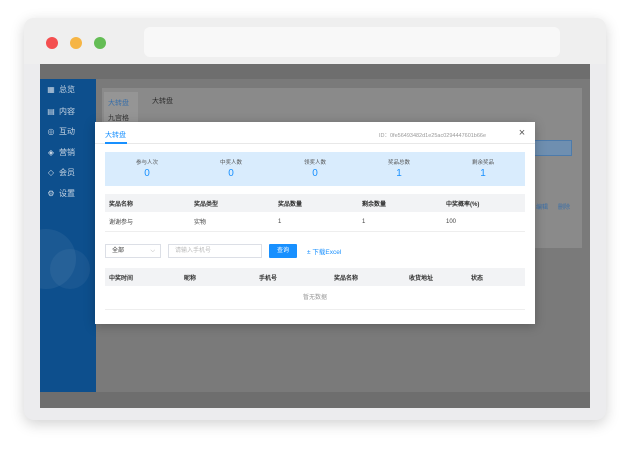 This screenshot has height=452, width=630. I want to click on column-header: 收货地址, so click(421, 278).